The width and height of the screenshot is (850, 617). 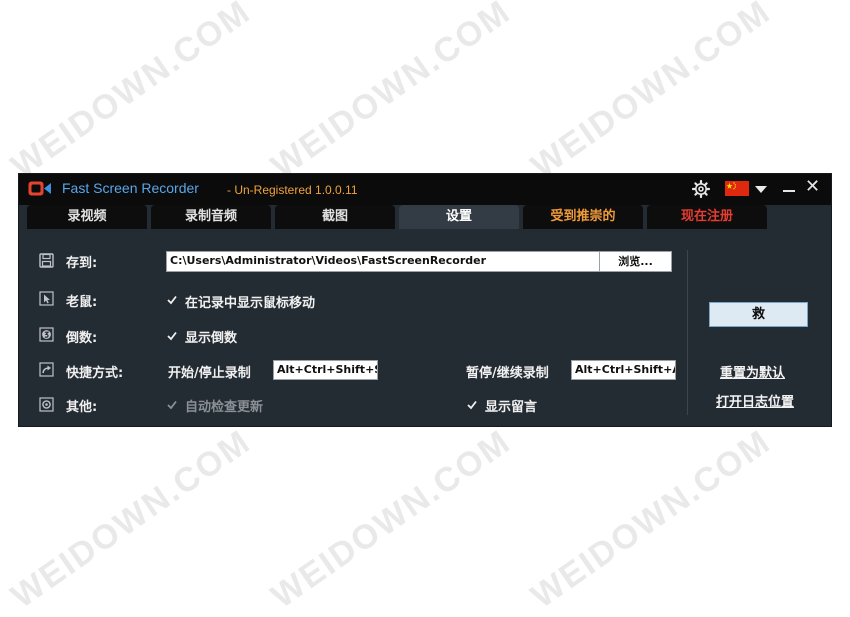 What do you see at coordinates (46, 334) in the screenshot?
I see `countdown-icon` at bounding box center [46, 334].